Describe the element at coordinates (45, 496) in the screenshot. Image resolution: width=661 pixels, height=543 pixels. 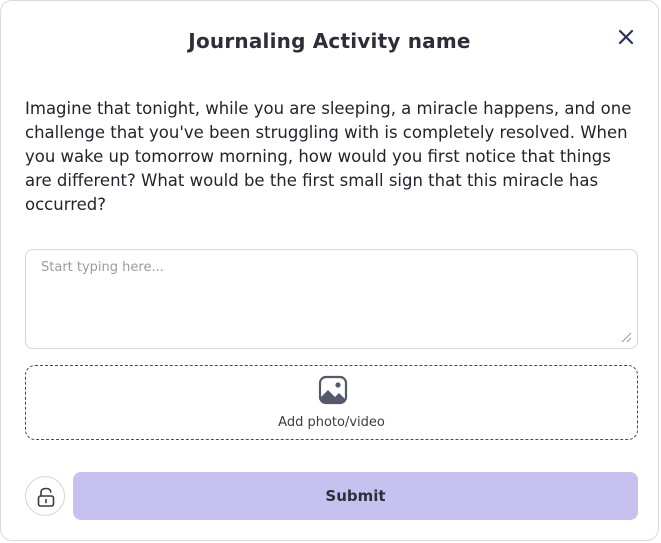
I see `privacy-lock-button` at that location.